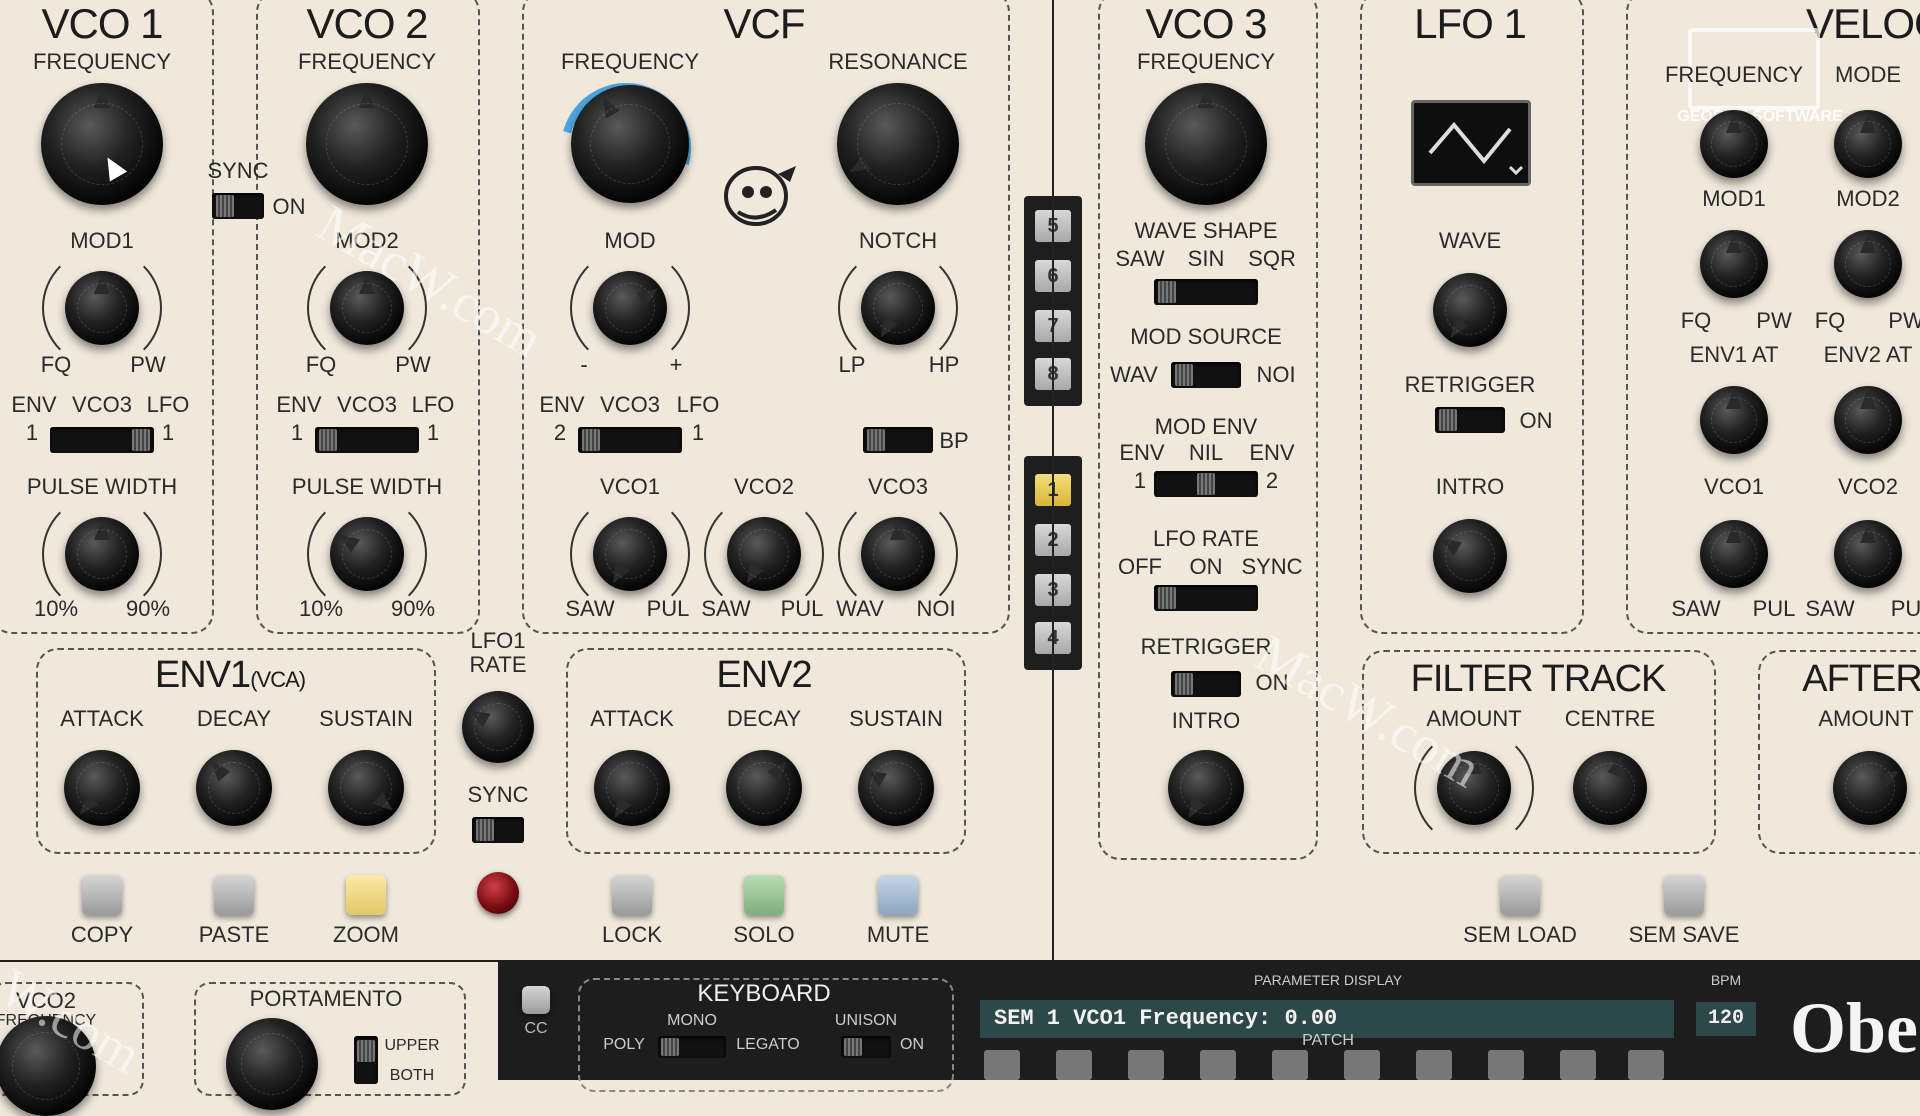 Image resolution: width=1920 pixels, height=1116 pixels. What do you see at coordinates (764, 788) in the screenshot?
I see `env2-decay-knob` at bounding box center [764, 788].